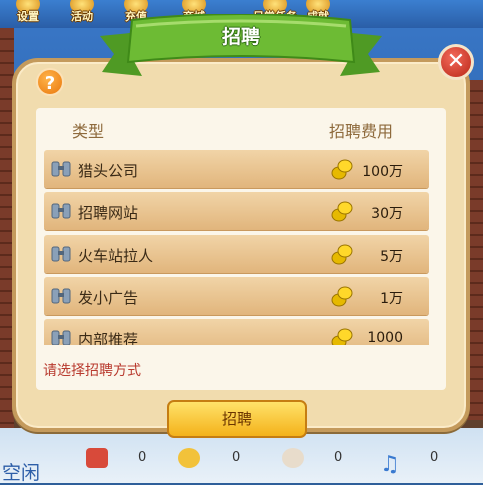 The height and width of the screenshot is (485, 483). Describe the element at coordinates (108, 338) in the screenshot. I see `option-name: 内部推荐` at that location.